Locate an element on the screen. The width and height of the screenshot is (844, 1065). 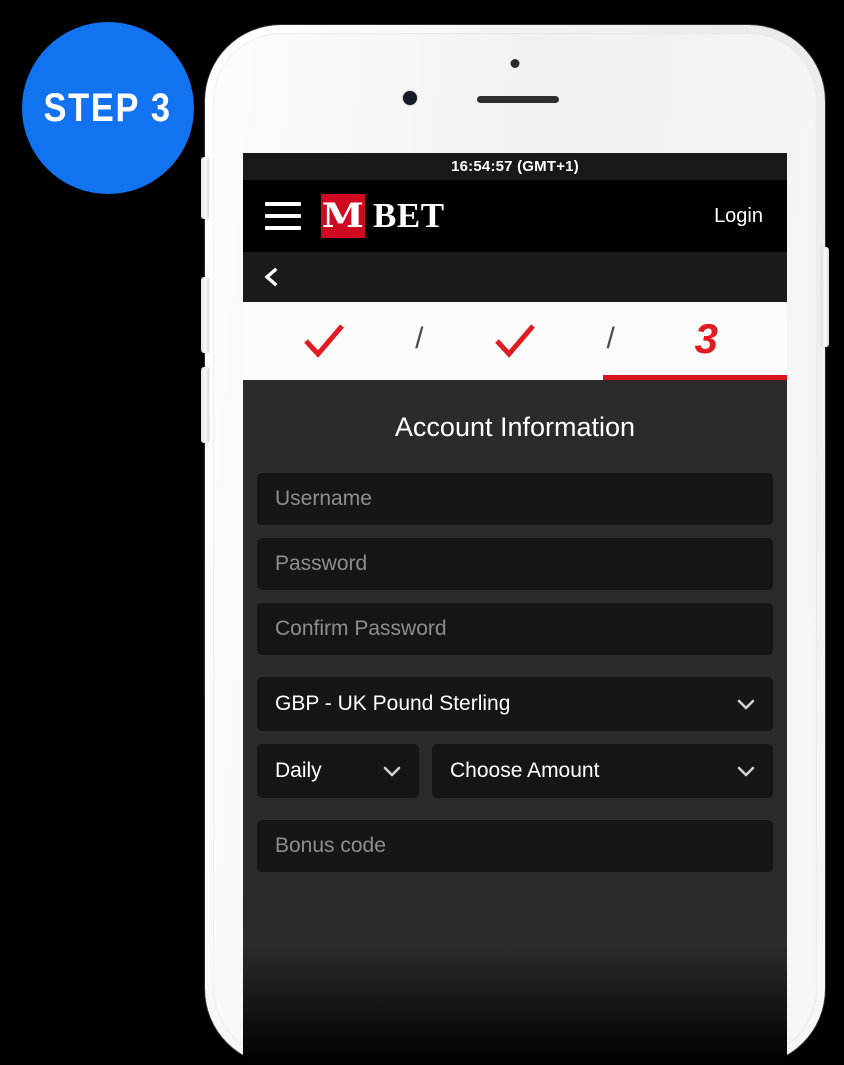
step-badge: STEP 3 is located at coordinates (108, 108).